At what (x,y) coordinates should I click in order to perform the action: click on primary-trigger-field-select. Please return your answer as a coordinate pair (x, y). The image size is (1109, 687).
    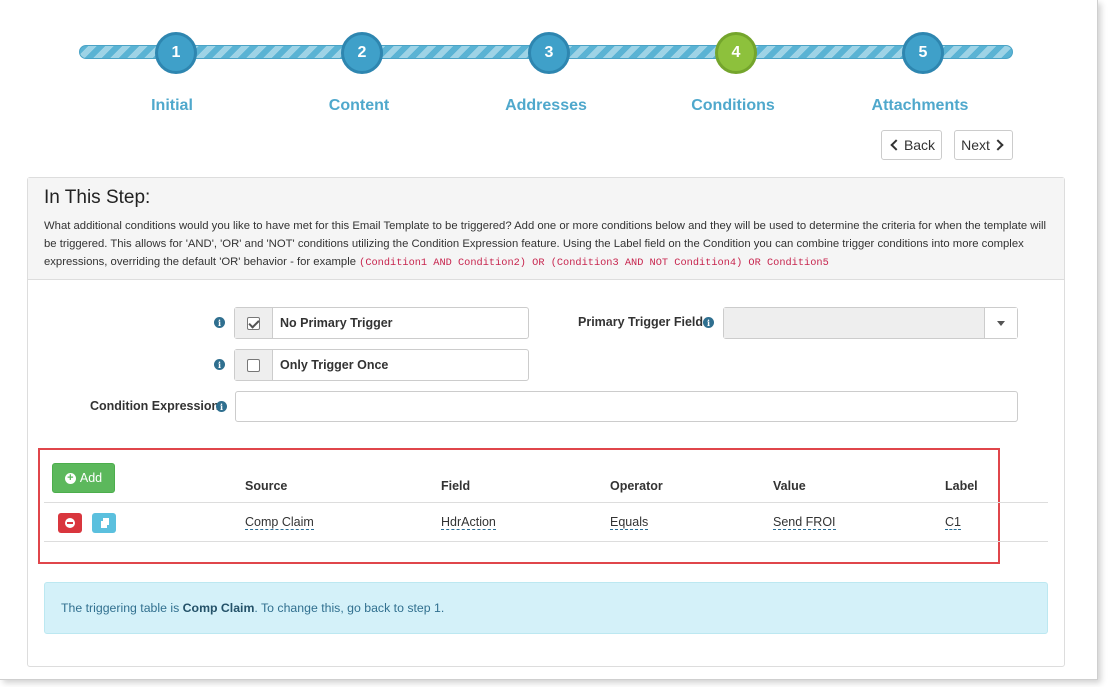
    Looking at the image, I should click on (870, 323).